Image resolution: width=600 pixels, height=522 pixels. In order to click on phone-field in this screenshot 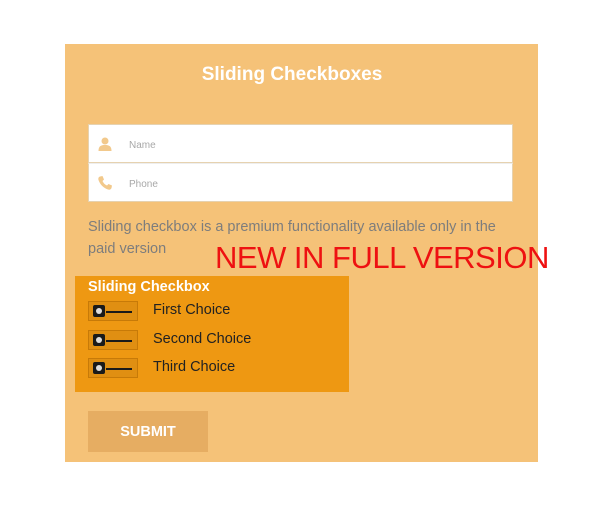, I will do `click(300, 182)`.